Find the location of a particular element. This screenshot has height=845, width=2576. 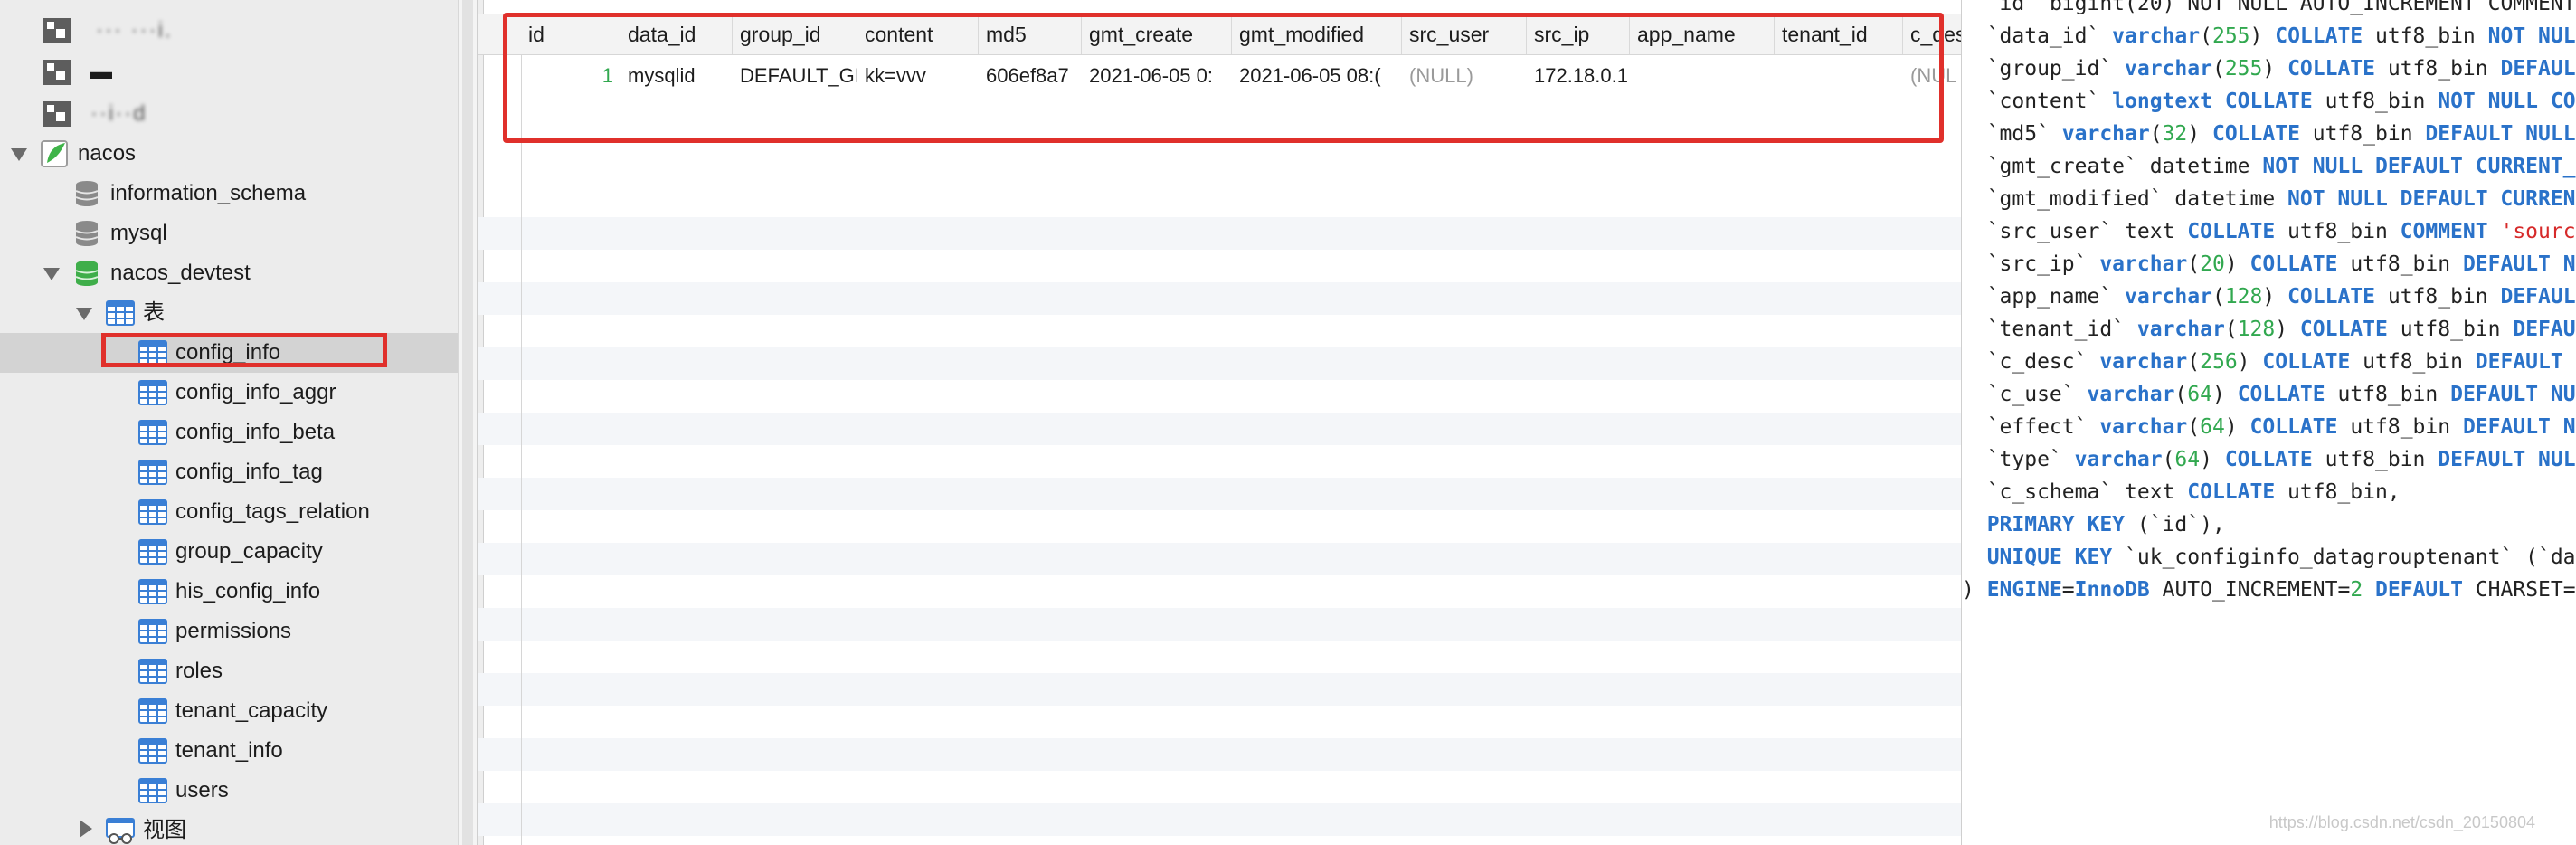

tree-item-label: tenant_capacity is located at coordinates (252, 710).